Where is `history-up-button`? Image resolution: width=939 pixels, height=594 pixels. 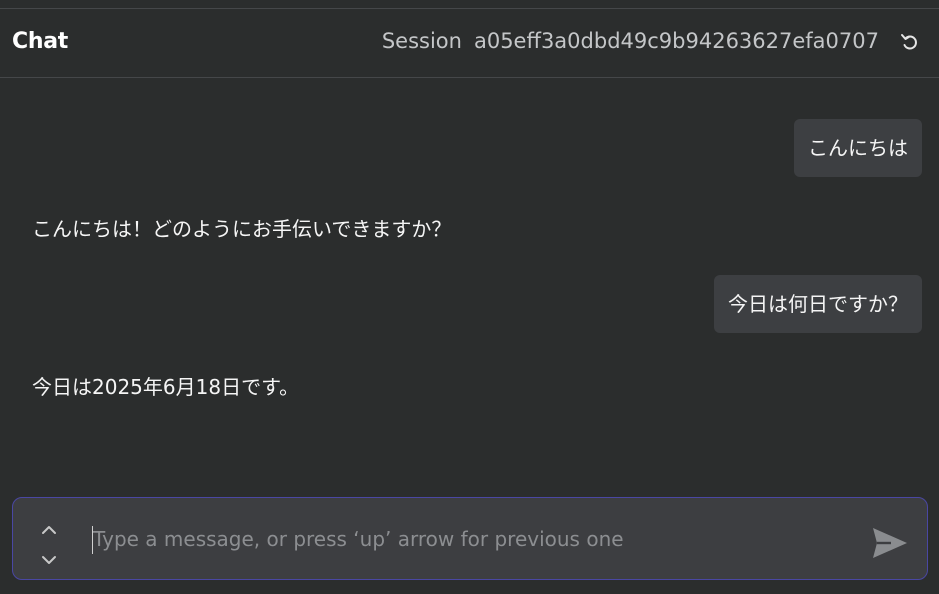 history-up-button is located at coordinates (49, 529).